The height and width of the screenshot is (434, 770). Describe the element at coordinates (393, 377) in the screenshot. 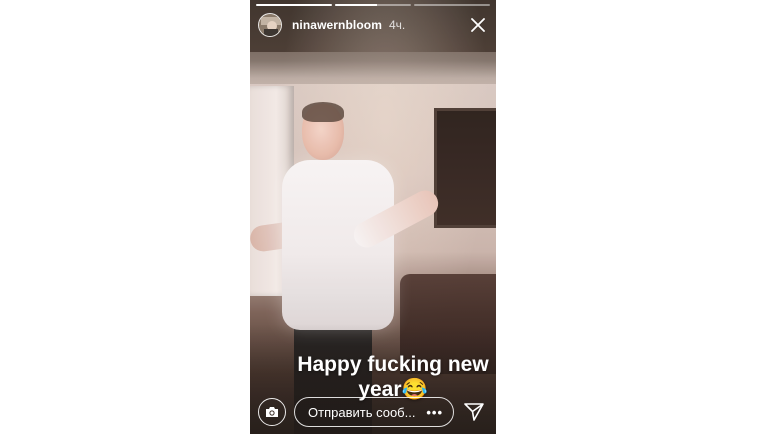

I see `story-caption: Happy fucking new year😂` at that location.